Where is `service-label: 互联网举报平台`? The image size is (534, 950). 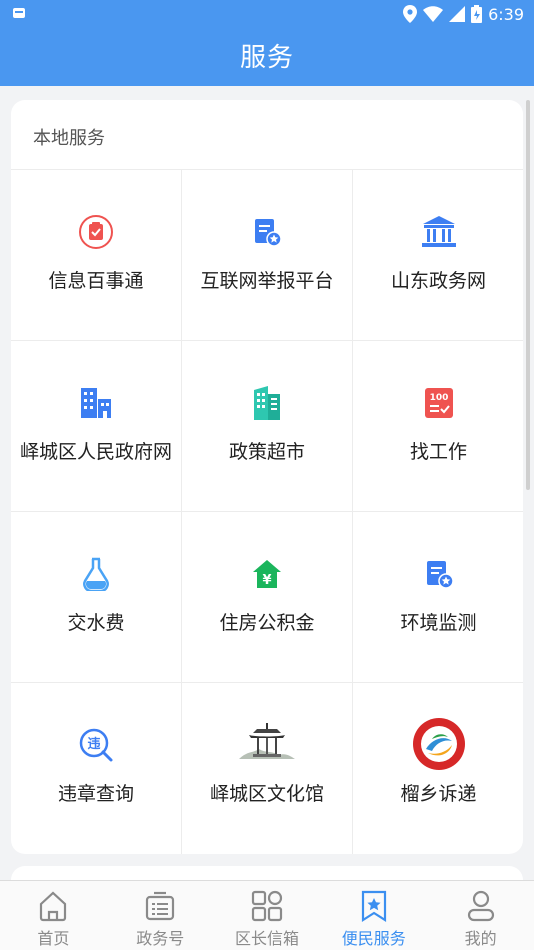
service-label: 互联网举报平台 is located at coordinates (267, 281).